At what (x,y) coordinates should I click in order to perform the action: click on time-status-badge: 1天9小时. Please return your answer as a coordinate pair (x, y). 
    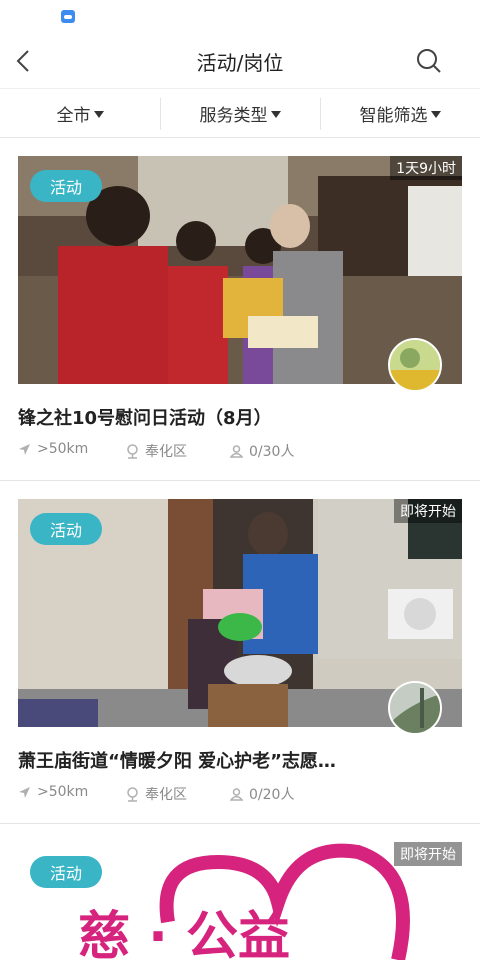
    Looking at the image, I should click on (426, 168).